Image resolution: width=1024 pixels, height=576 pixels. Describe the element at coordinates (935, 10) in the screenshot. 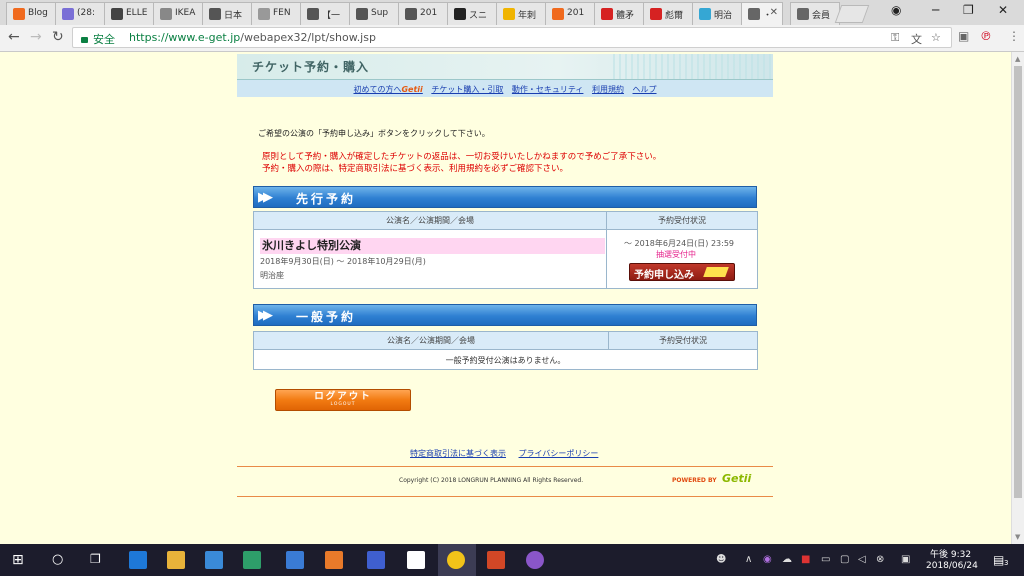

I see `minimize-button: ─` at that location.